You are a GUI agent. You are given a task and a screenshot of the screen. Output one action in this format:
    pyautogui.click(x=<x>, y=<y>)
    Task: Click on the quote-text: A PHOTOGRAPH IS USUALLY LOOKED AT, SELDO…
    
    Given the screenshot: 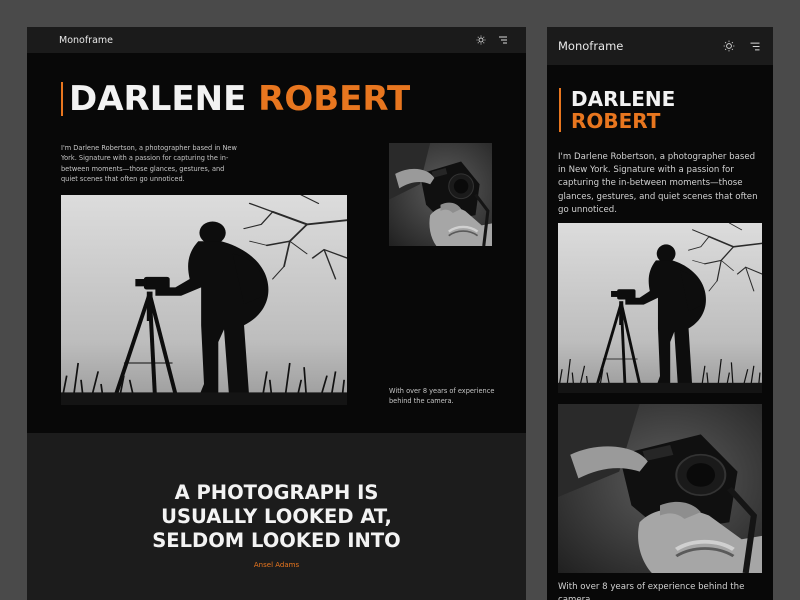 What is the action you would take?
    pyautogui.click(x=276, y=516)
    